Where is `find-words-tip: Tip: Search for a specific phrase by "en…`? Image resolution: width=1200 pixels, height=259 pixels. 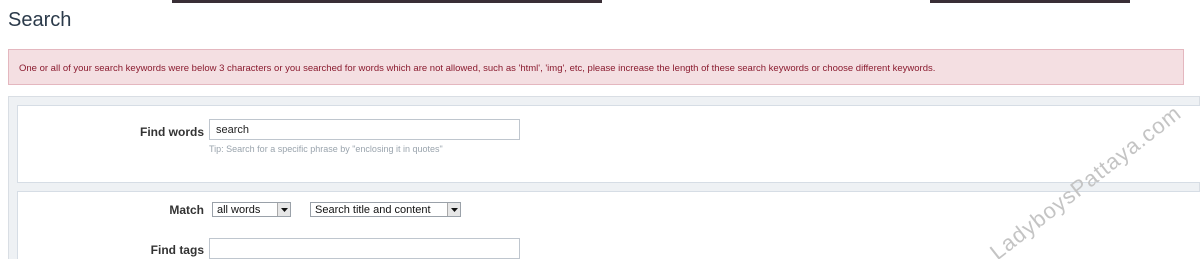
find-words-tip: Tip: Search for a specific phrase by "en… is located at coordinates (326, 149).